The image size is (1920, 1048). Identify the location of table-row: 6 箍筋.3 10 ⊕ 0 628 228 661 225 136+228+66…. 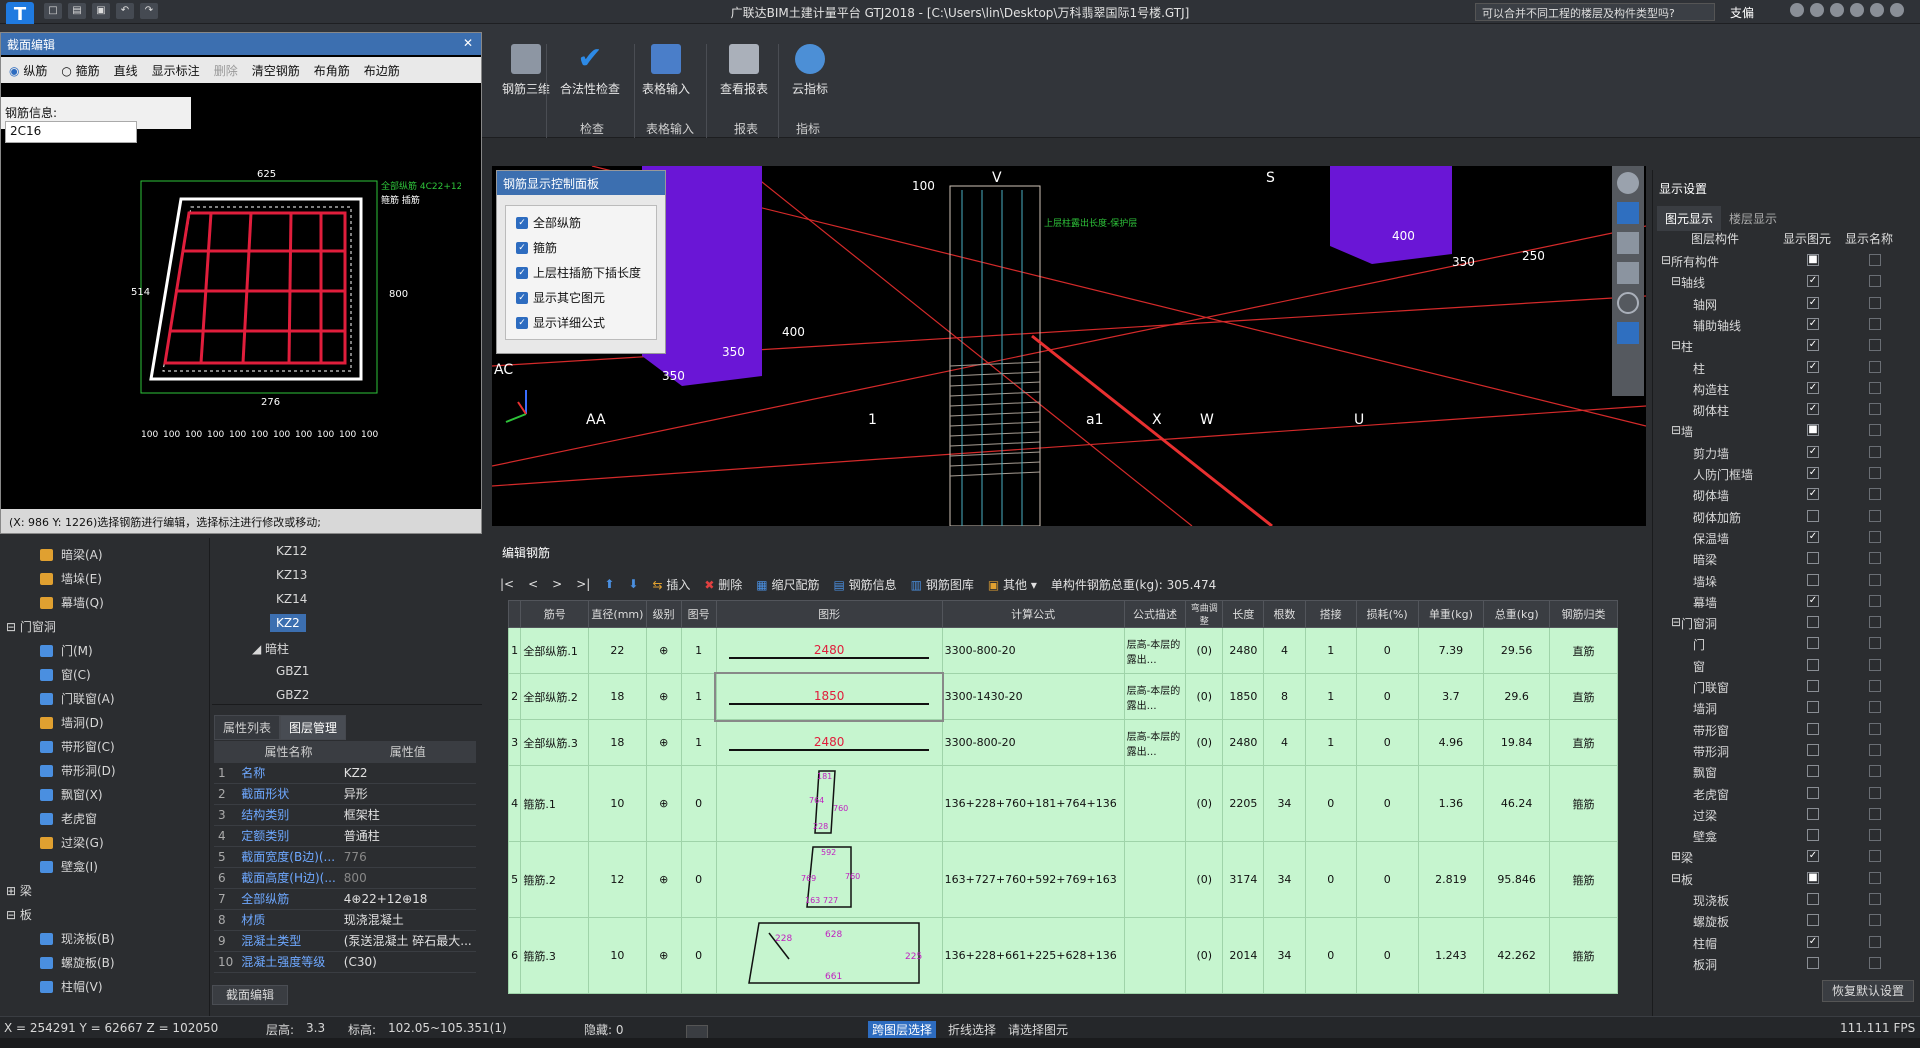
(1062, 955).